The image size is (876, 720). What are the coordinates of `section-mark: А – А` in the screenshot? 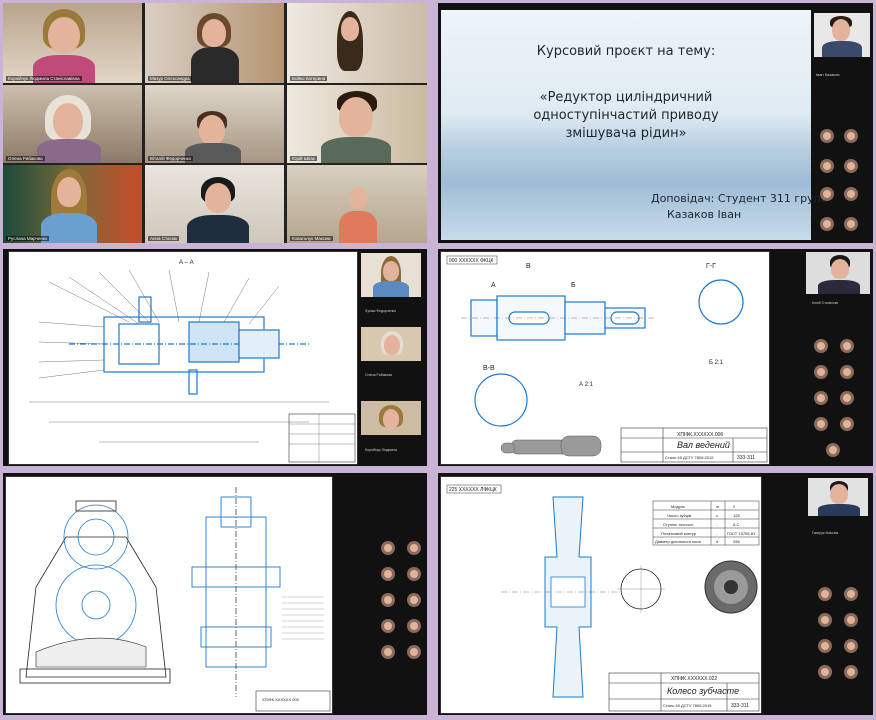 It's located at (186, 263).